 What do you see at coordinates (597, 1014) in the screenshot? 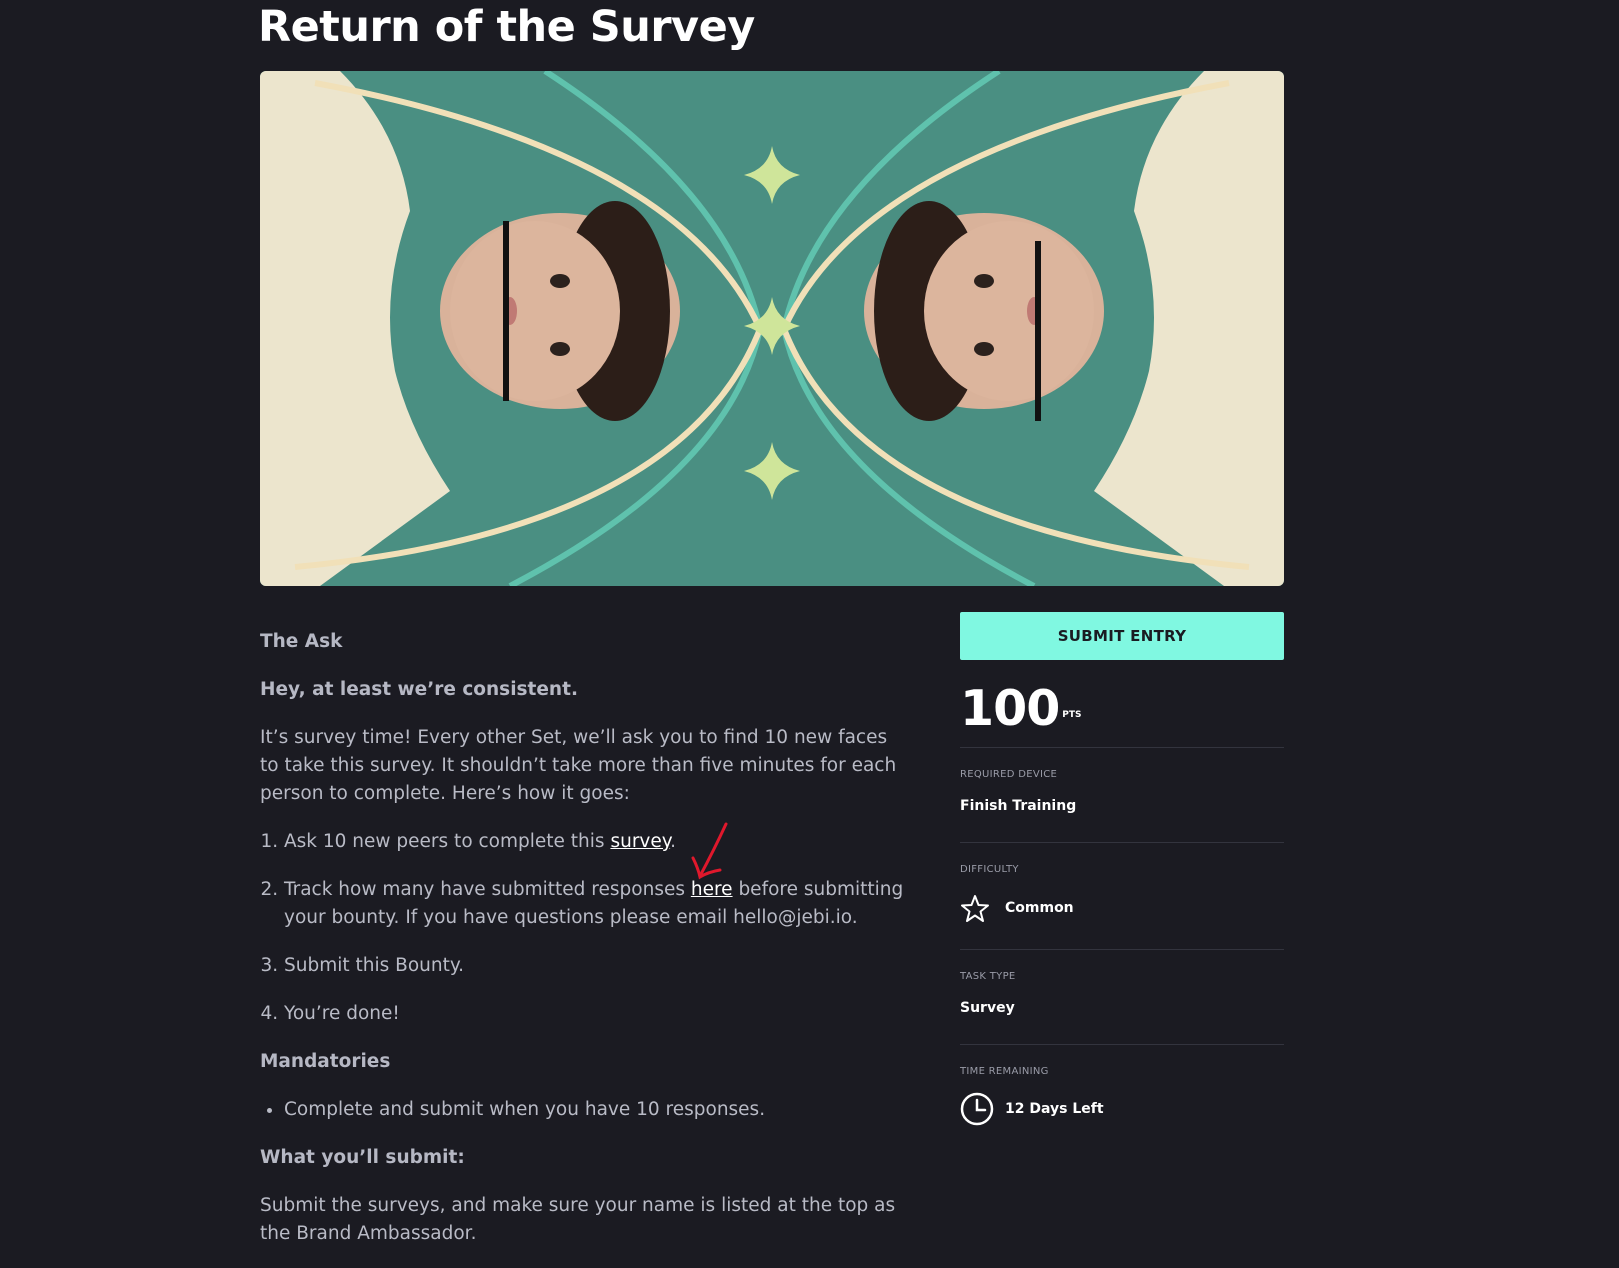
I see `list-item: You’re done!` at bounding box center [597, 1014].